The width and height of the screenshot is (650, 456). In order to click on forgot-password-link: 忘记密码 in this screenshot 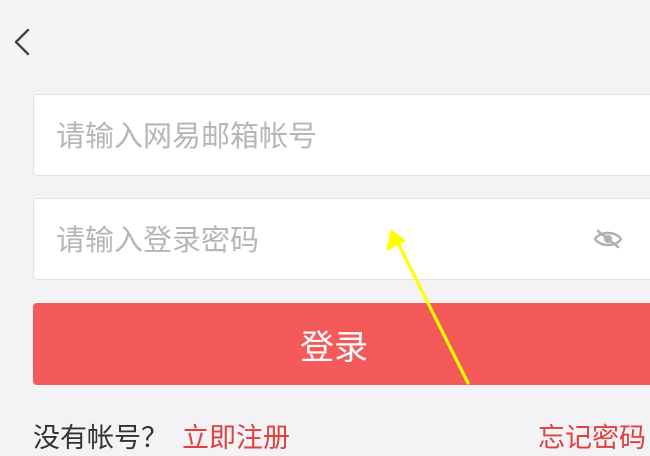, I will do `click(592, 439)`.